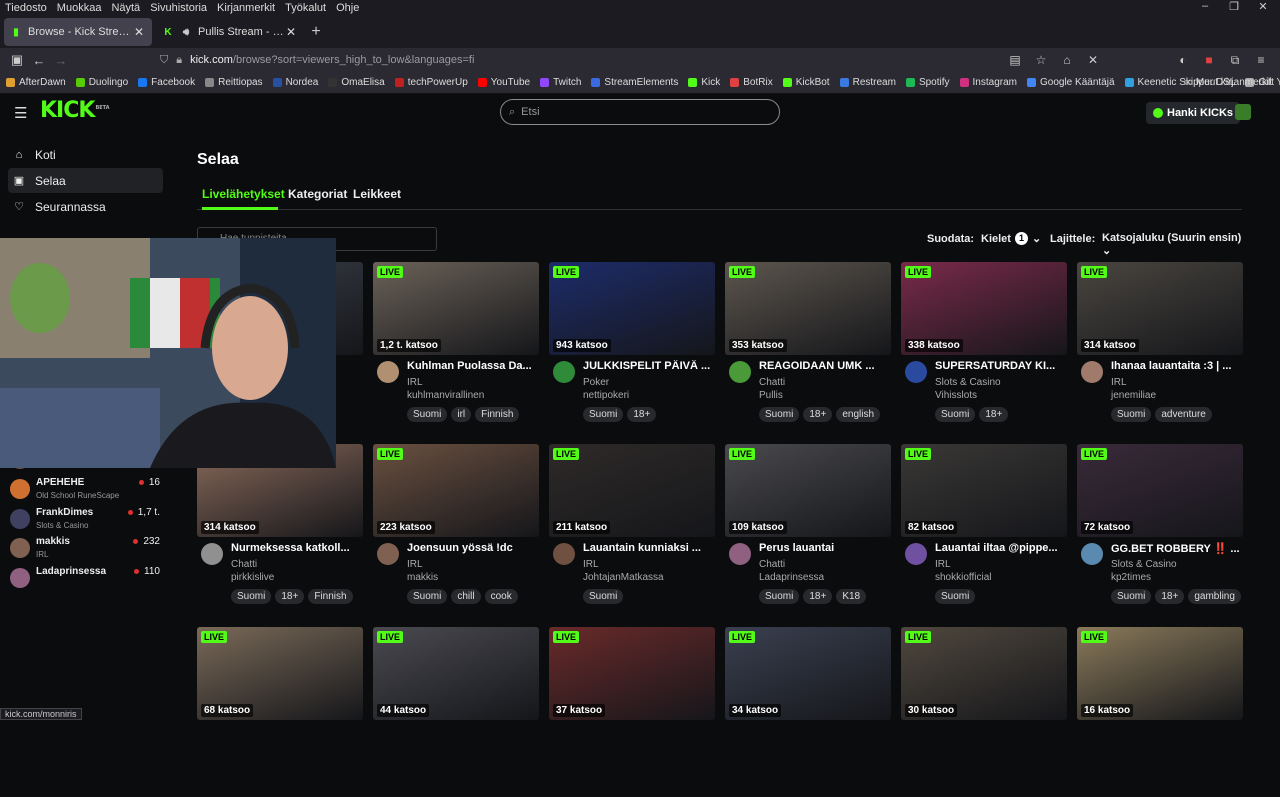 The image size is (1280, 797). Describe the element at coordinates (35, 82) in the screenshot. I see `bookmark-item: AfterDawn` at that location.